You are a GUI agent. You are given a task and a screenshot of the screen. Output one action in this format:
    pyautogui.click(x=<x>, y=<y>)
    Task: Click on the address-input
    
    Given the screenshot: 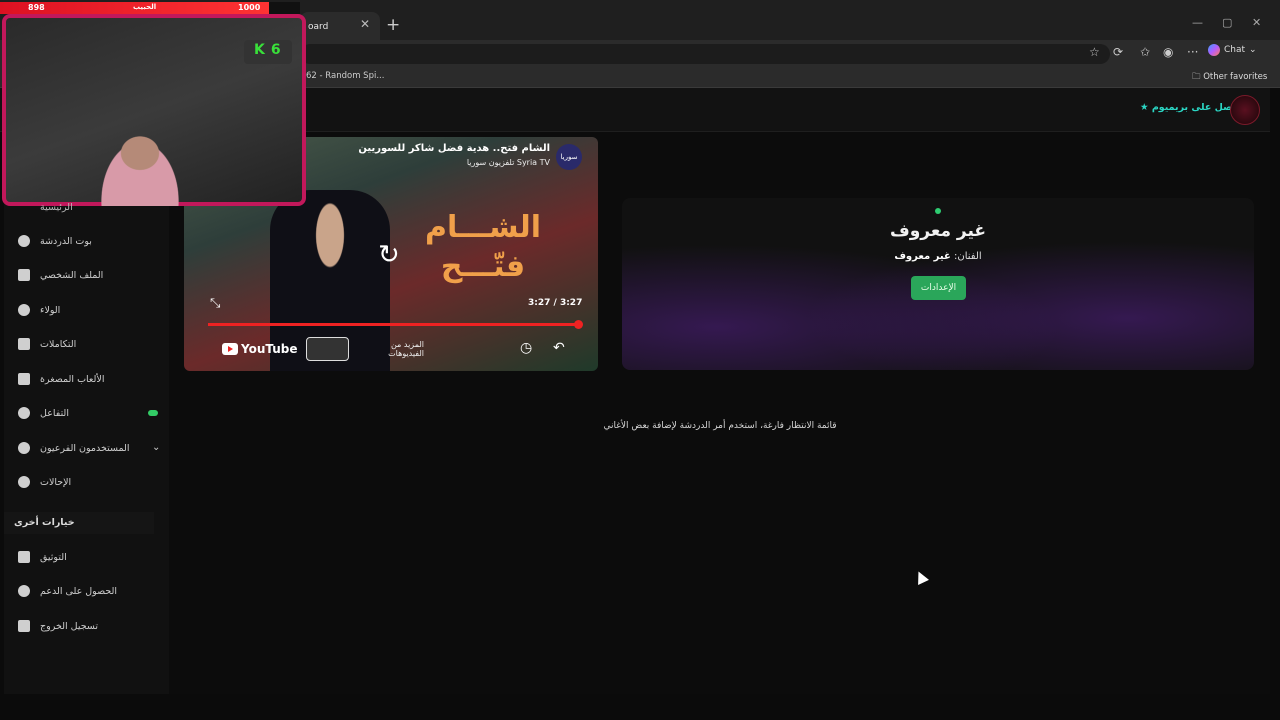 What is the action you would take?
    pyautogui.click(x=705, y=54)
    